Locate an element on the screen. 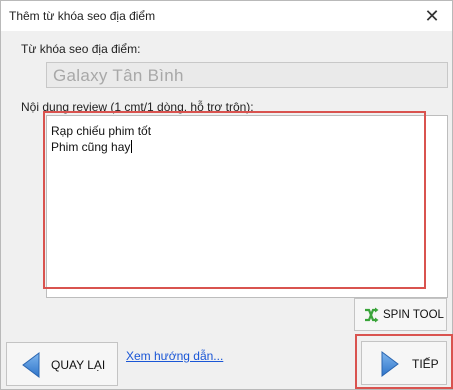 The image size is (453, 390). spin-tool-button: SPIN TOOL is located at coordinates (400, 314).